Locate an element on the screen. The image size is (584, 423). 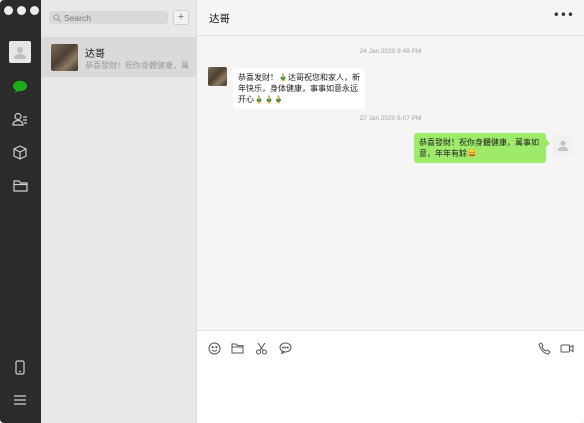
chat-list-item: 达哥 恭喜發財！祝你身體健康，萬 is located at coordinates (118, 57).